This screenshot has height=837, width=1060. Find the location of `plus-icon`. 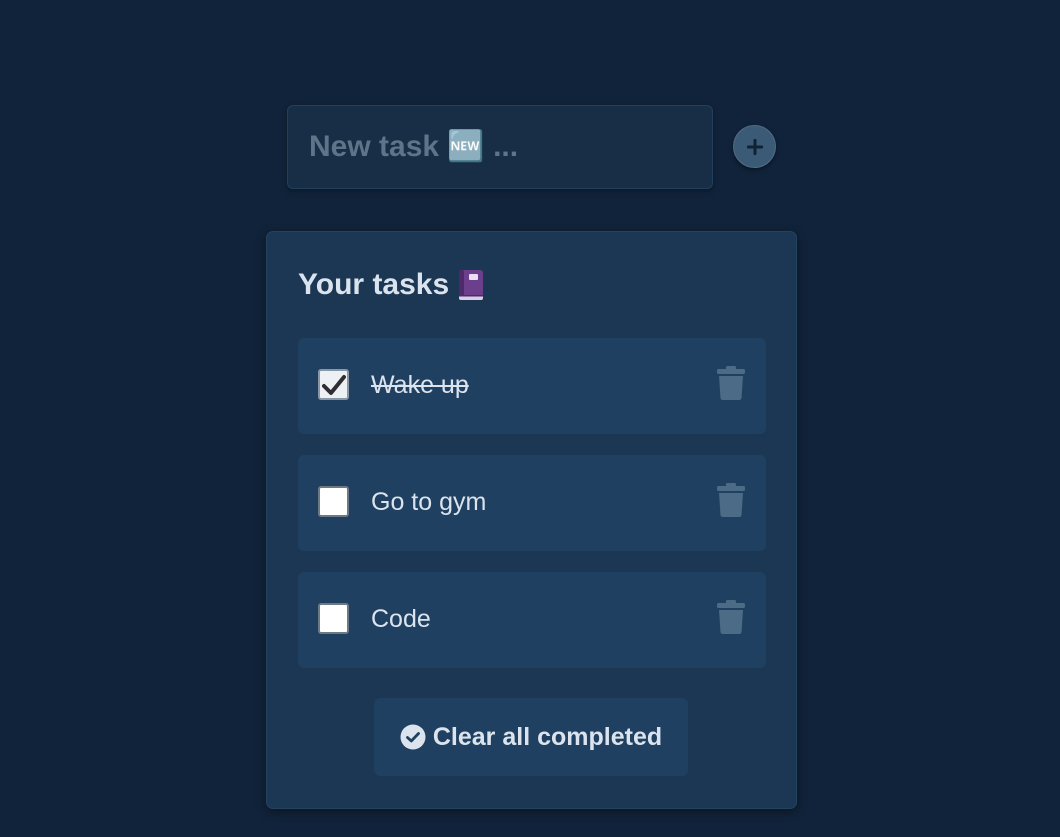

plus-icon is located at coordinates (754, 146).